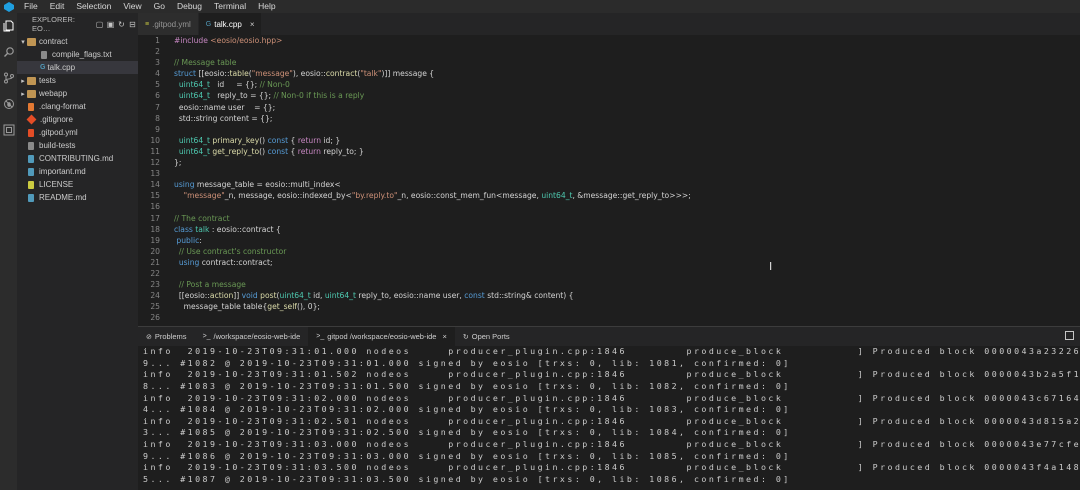 The width and height of the screenshot is (1080, 490). I want to click on menu-item: Terminal, so click(230, 6).